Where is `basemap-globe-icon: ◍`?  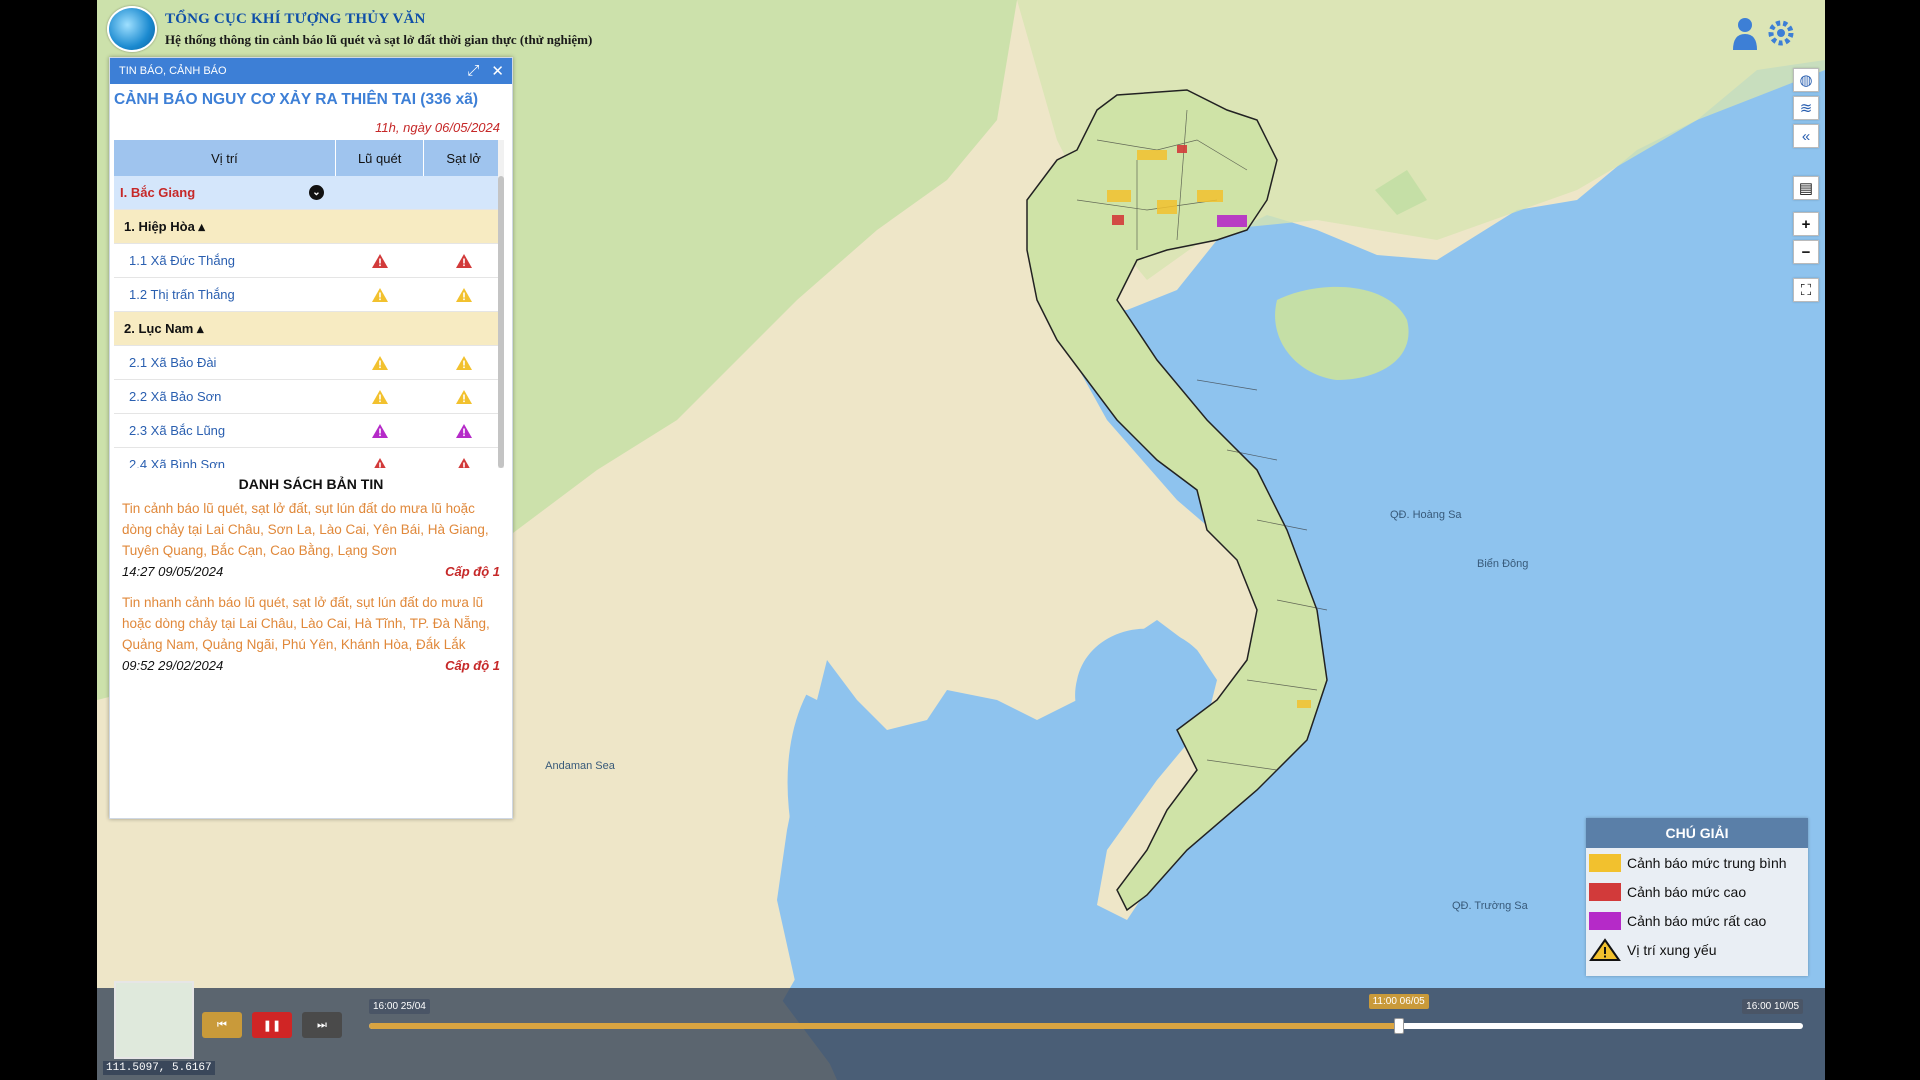 basemap-globe-icon: ◍ is located at coordinates (1806, 80).